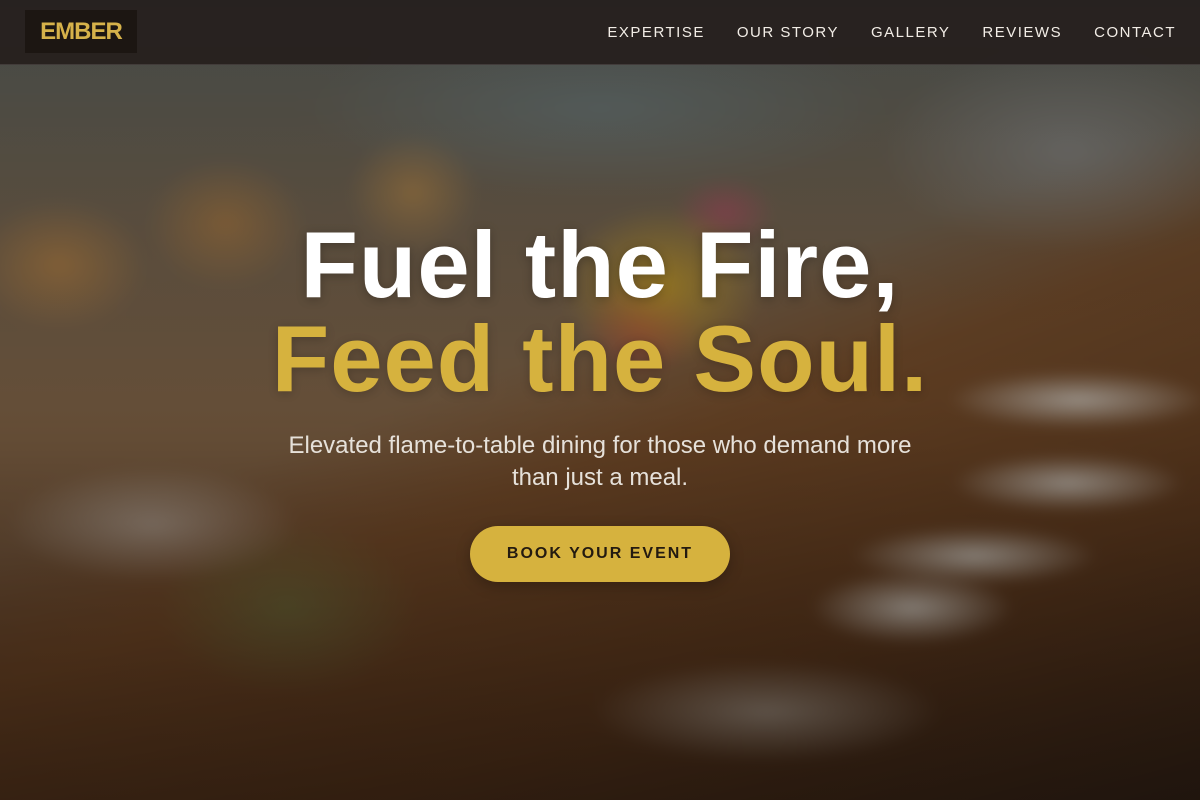 The image size is (1200, 800). I want to click on nav-link-our-story: OUR STORY, so click(788, 32).